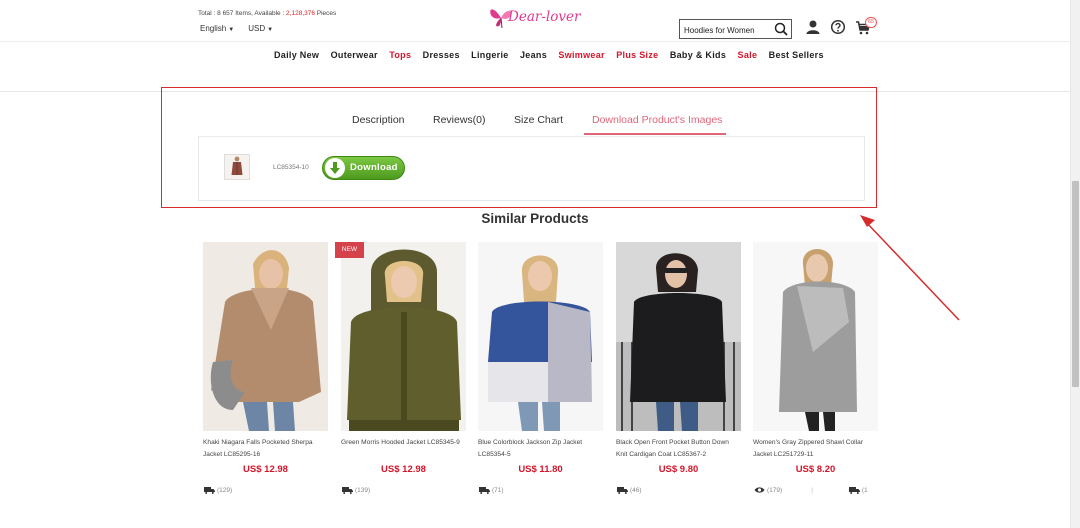  I want to click on product-count: (139), so click(363, 490).